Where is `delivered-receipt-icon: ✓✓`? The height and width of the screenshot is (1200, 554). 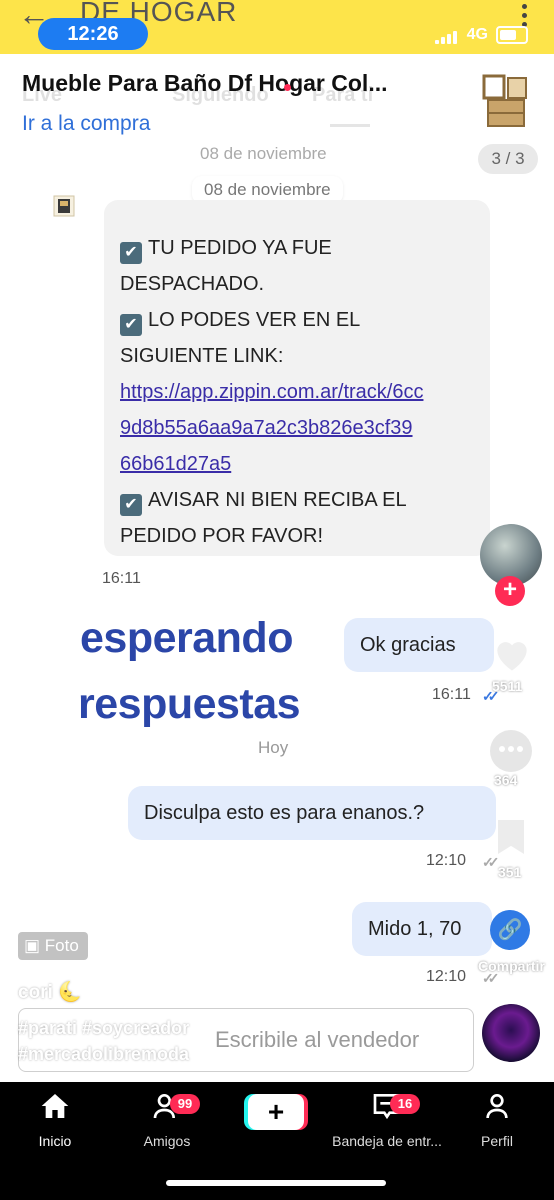 delivered-receipt-icon: ✓✓ is located at coordinates (491, 862).